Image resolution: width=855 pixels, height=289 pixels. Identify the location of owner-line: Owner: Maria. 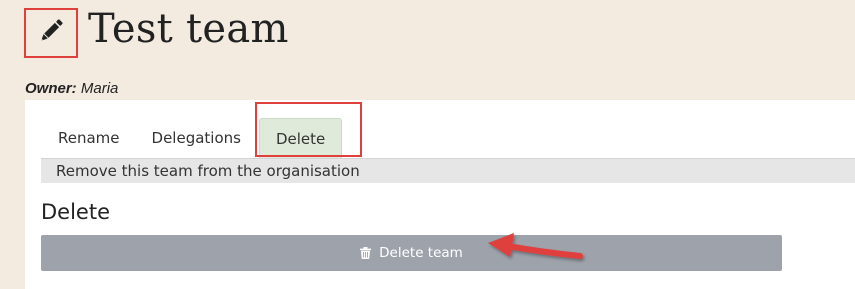
(71, 88).